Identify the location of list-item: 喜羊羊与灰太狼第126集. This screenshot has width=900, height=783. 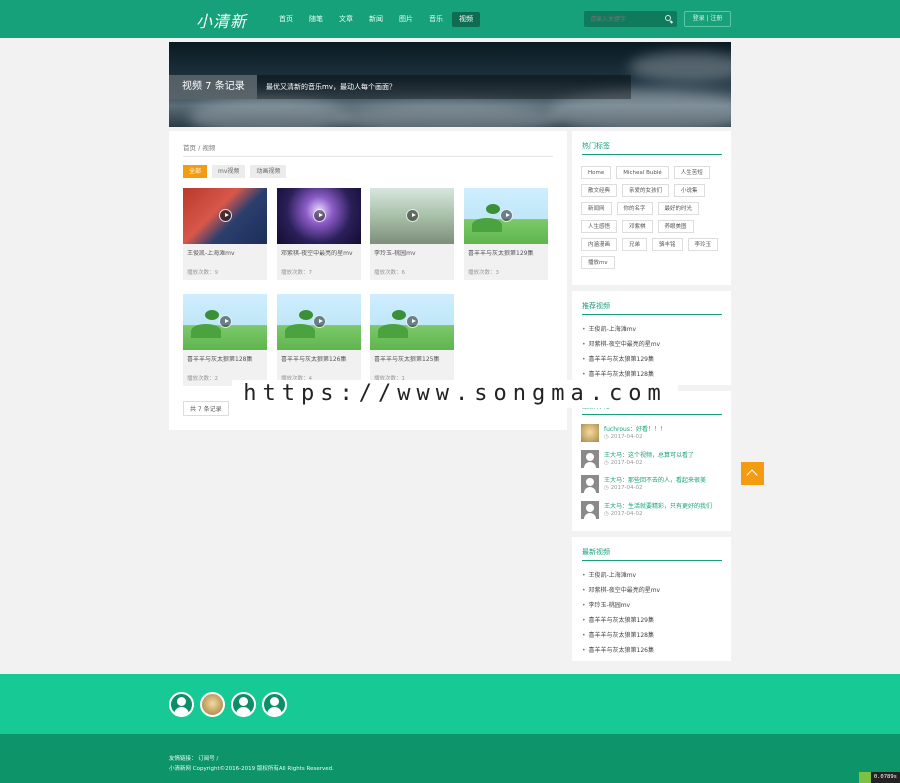
(652, 650).